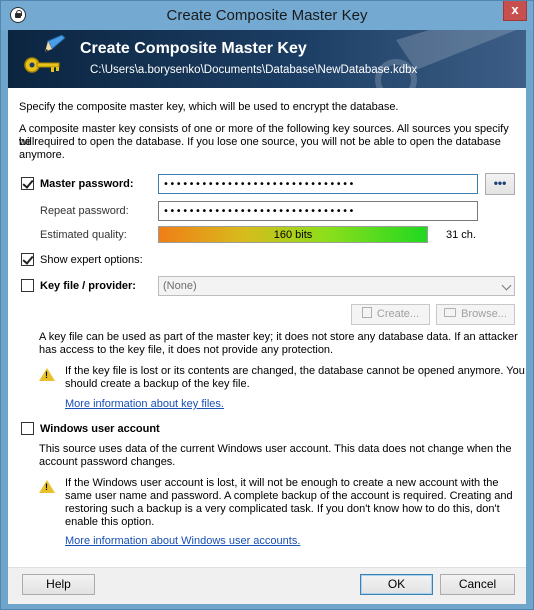 This screenshot has height=610, width=534. What do you see at coordinates (336, 286) in the screenshot?
I see `key-provider-select: (None)` at bounding box center [336, 286].